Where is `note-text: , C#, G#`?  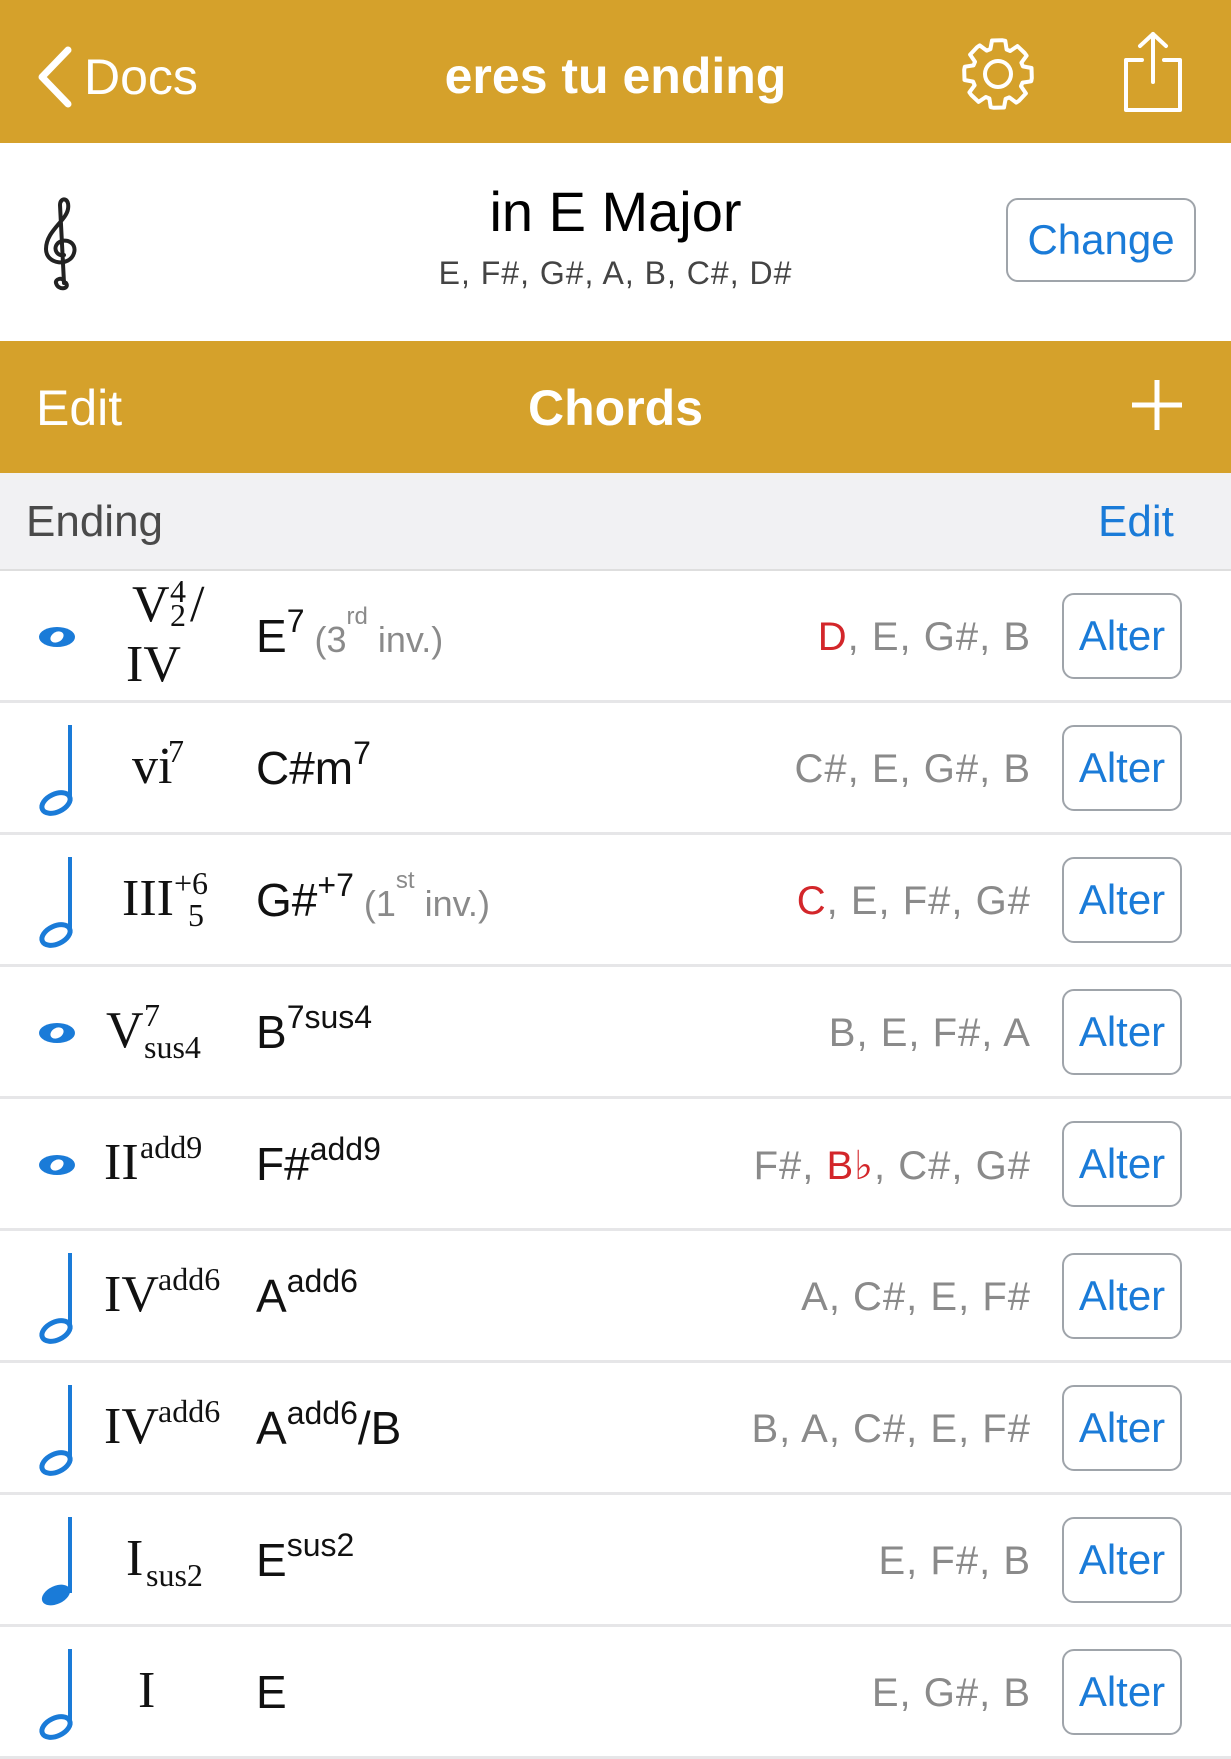
note-text: , C#, G# is located at coordinates (952, 1166).